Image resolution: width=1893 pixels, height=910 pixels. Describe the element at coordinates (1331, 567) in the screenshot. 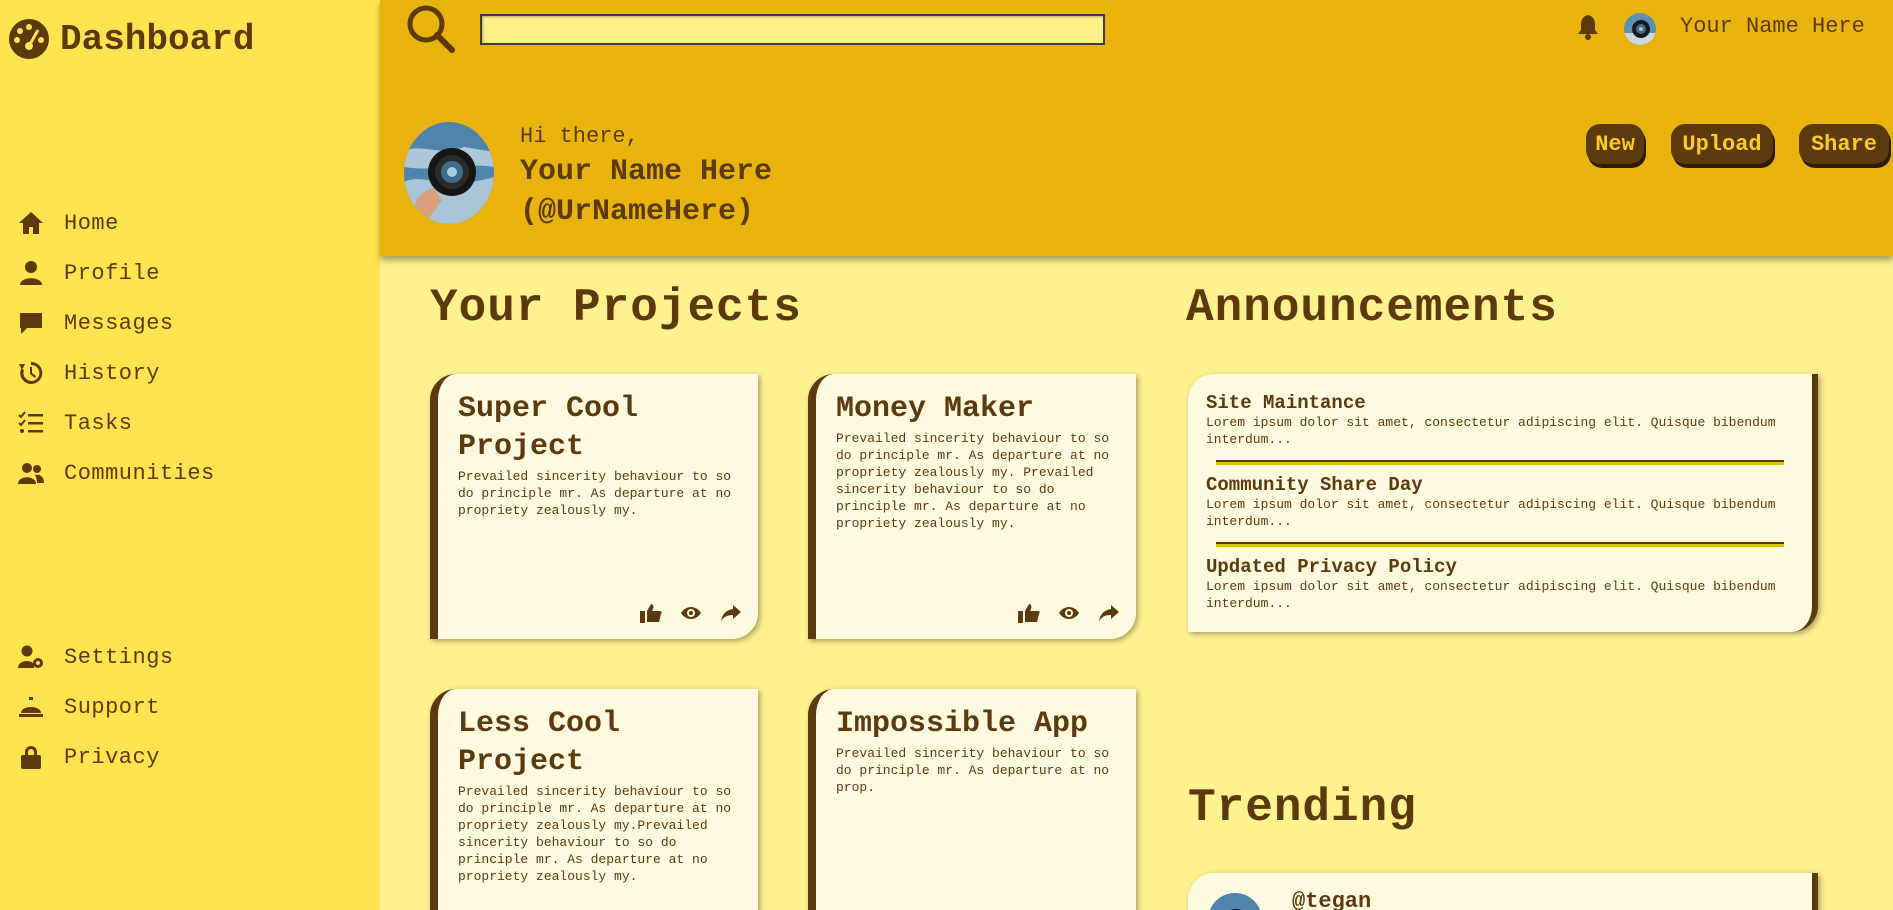

I see `announcement-title: Updated Privacy Policy` at that location.